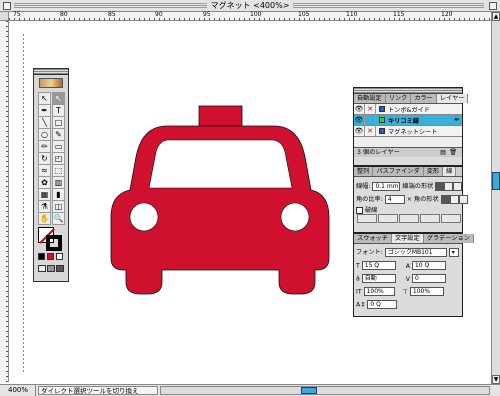 Image resolution: width=500 pixels, height=396 pixels. I want to click on fill-stroke-swatches, so click(51, 239).